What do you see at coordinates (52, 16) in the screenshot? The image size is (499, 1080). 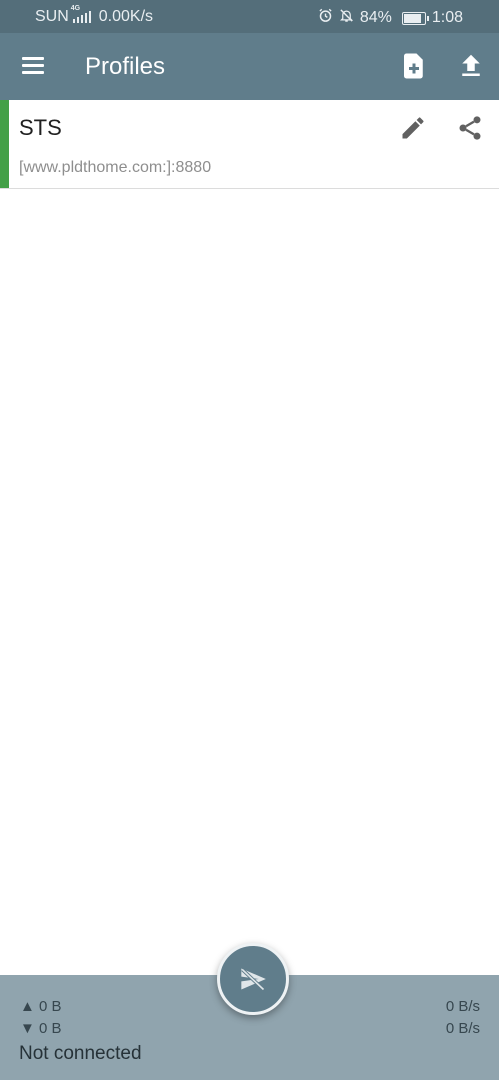 I see `carrier-label: SUN` at bounding box center [52, 16].